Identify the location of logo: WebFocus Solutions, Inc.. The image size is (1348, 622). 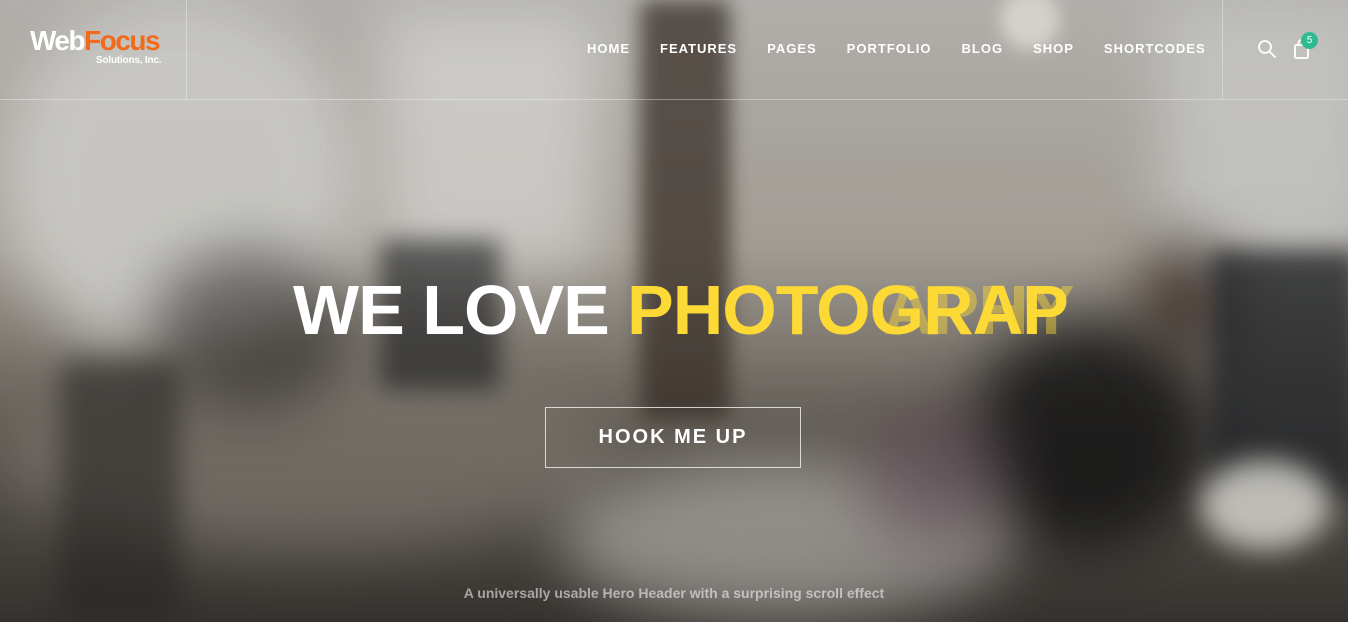
(108, 51).